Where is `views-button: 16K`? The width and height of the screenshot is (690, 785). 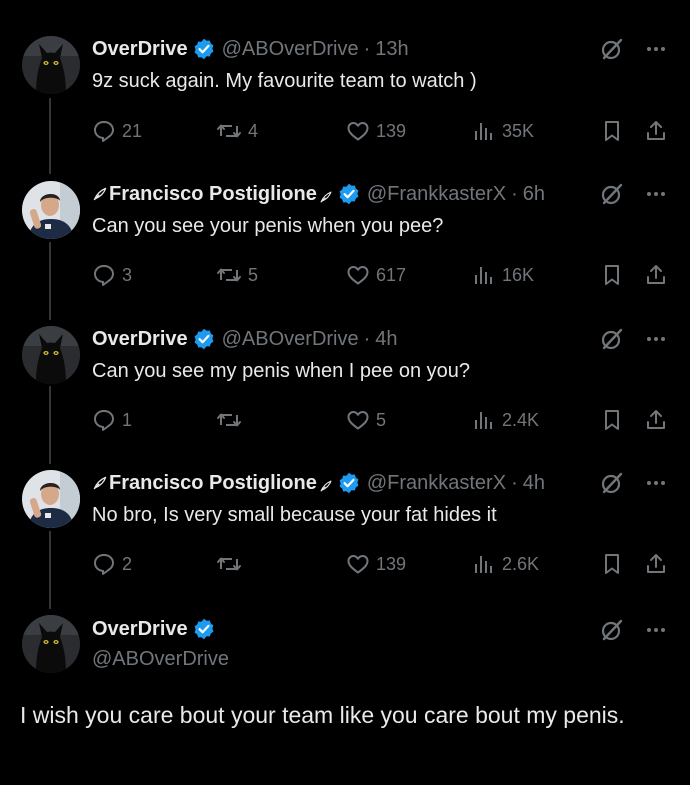 views-button: 16K is located at coordinates (503, 275).